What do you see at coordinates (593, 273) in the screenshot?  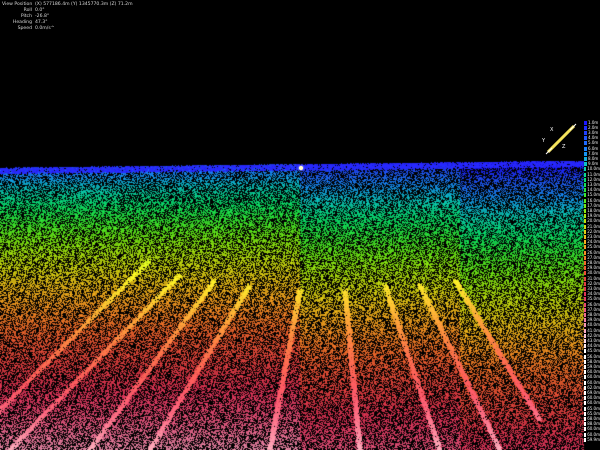 I see `legend-label: 30.0m` at bounding box center [593, 273].